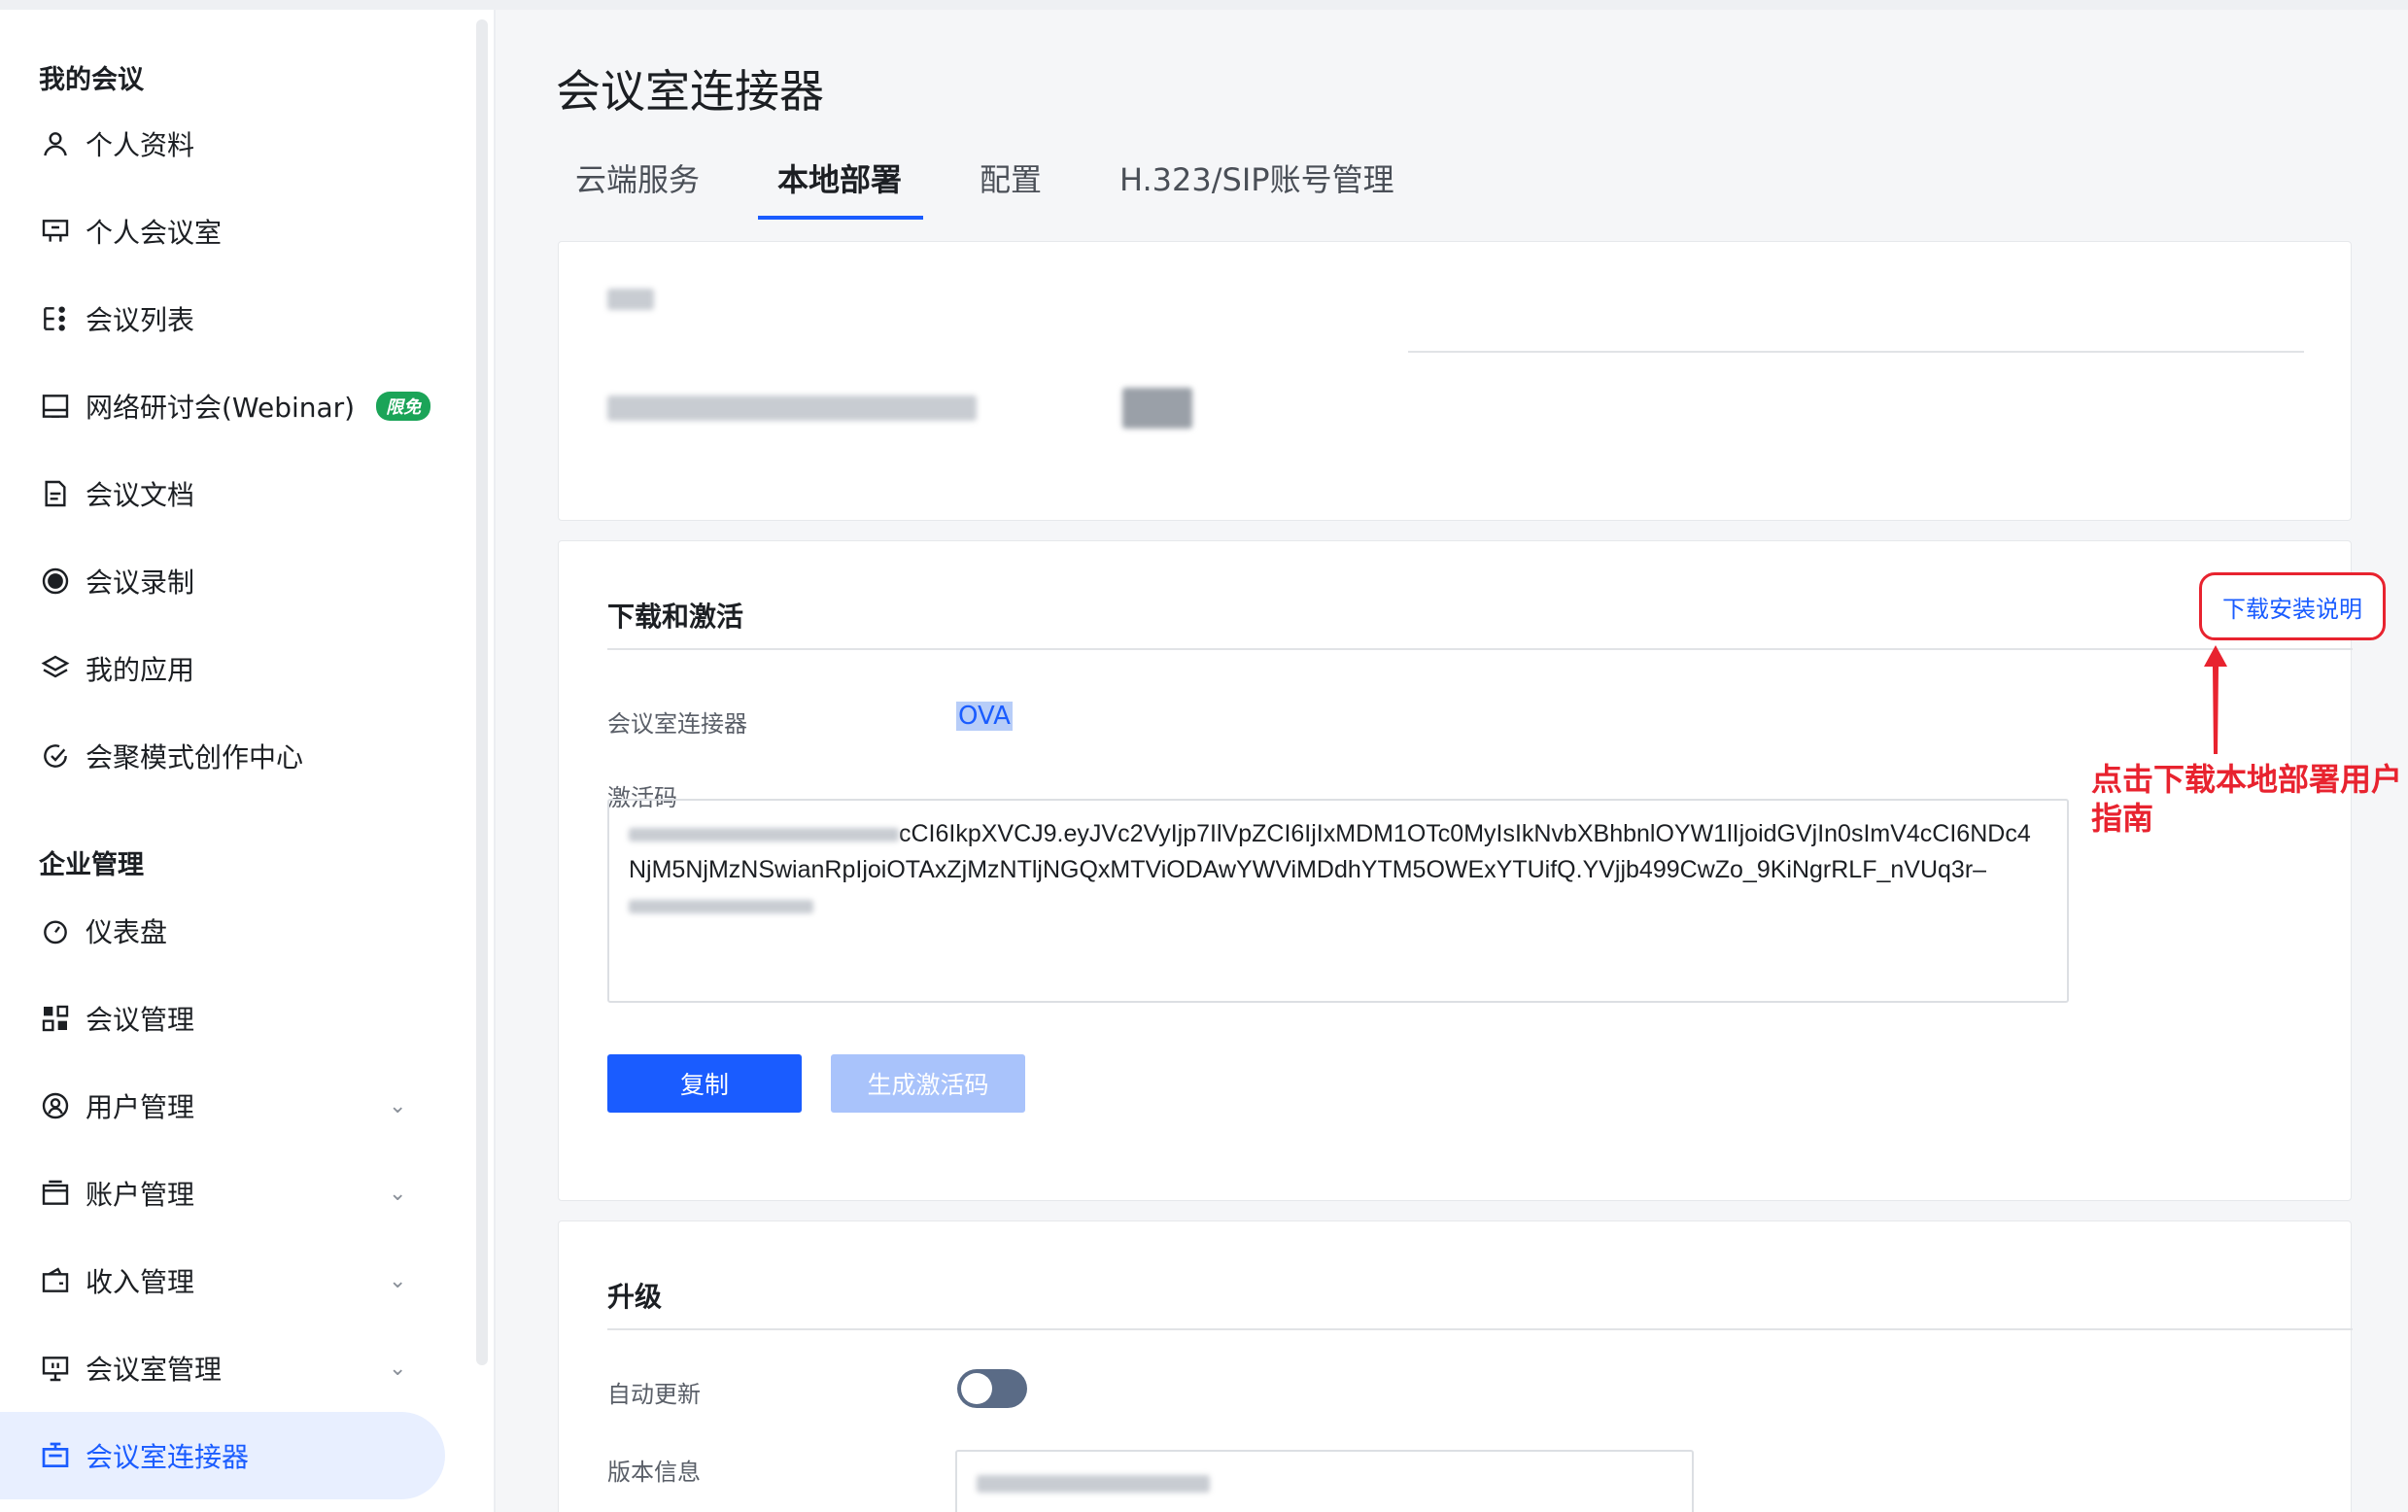 This screenshot has width=2408, height=1512. Describe the element at coordinates (141, 1195) in the screenshot. I see `sidebar-item-label: 账户管理` at that location.